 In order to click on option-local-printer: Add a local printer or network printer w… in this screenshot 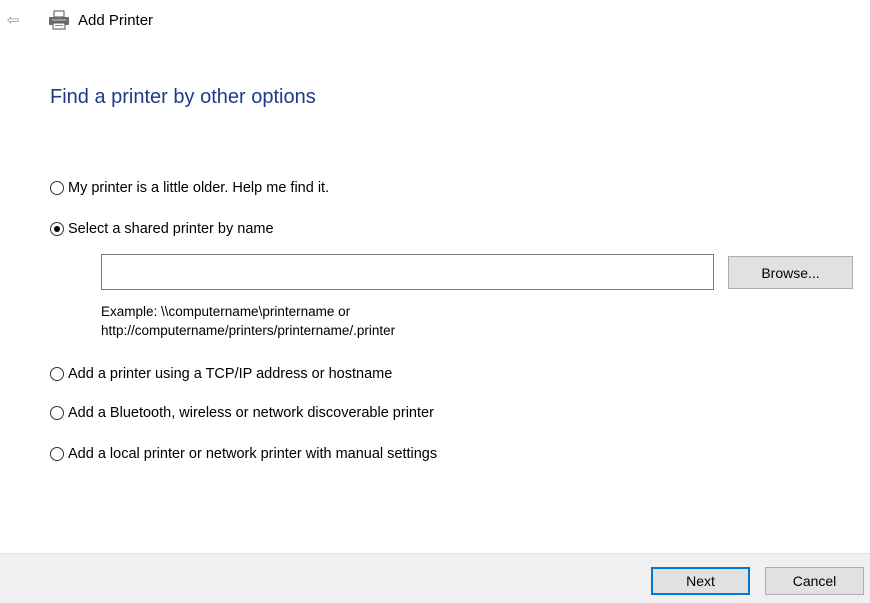, I will do `click(243, 454)`.